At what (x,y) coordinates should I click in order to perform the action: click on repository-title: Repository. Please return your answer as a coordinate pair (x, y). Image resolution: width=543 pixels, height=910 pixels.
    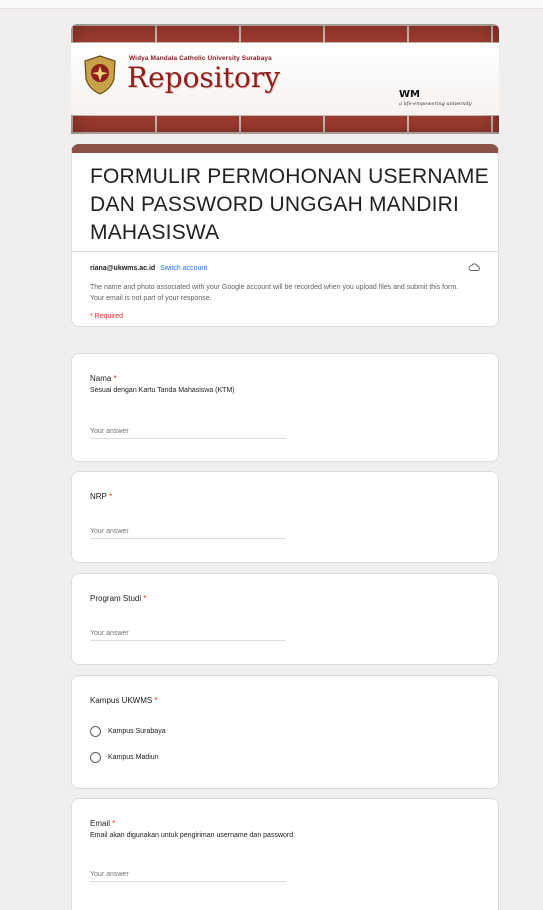
    Looking at the image, I should click on (204, 77).